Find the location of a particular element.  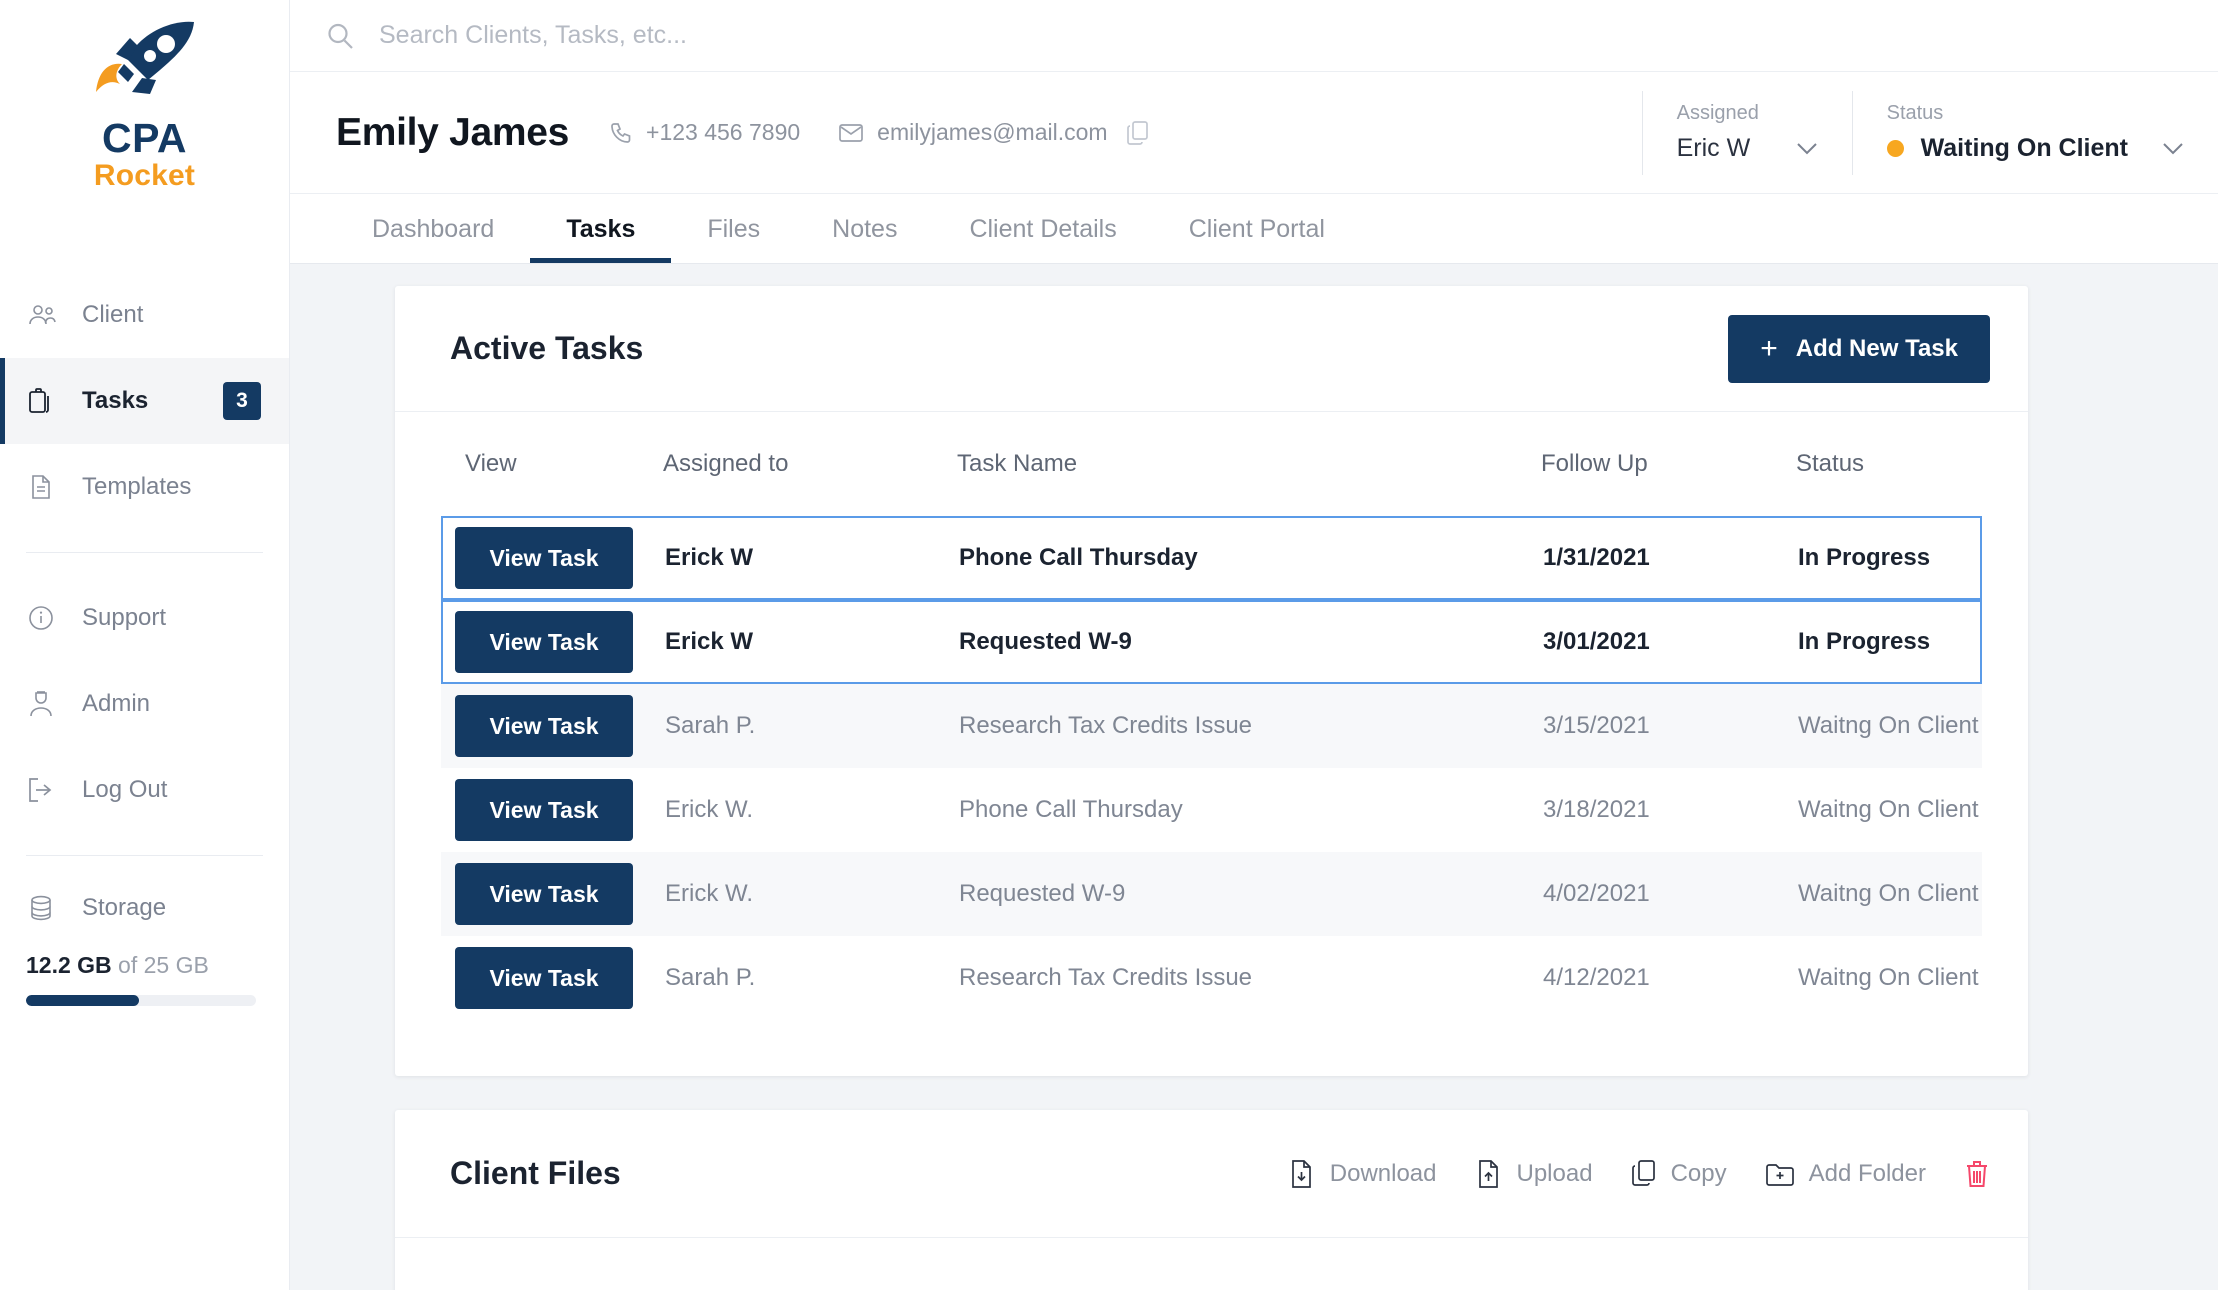

rocket-logo-icon is located at coordinates (145, 66).